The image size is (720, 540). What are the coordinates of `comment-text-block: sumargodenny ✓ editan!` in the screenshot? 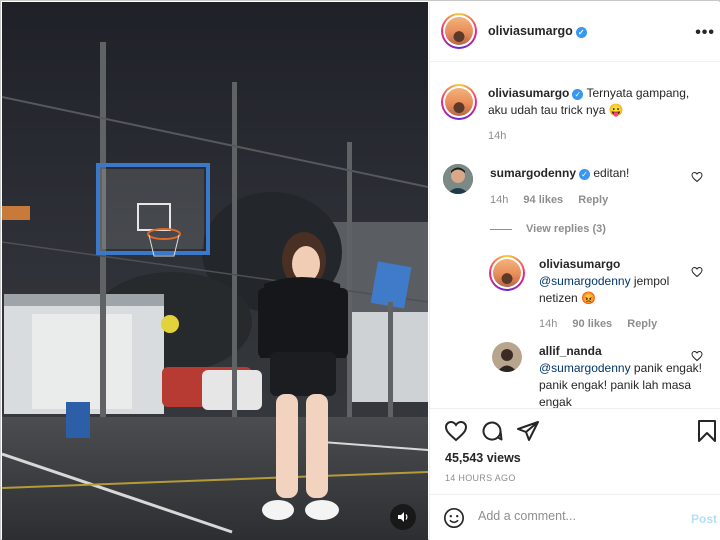 It's located at (590, 173).